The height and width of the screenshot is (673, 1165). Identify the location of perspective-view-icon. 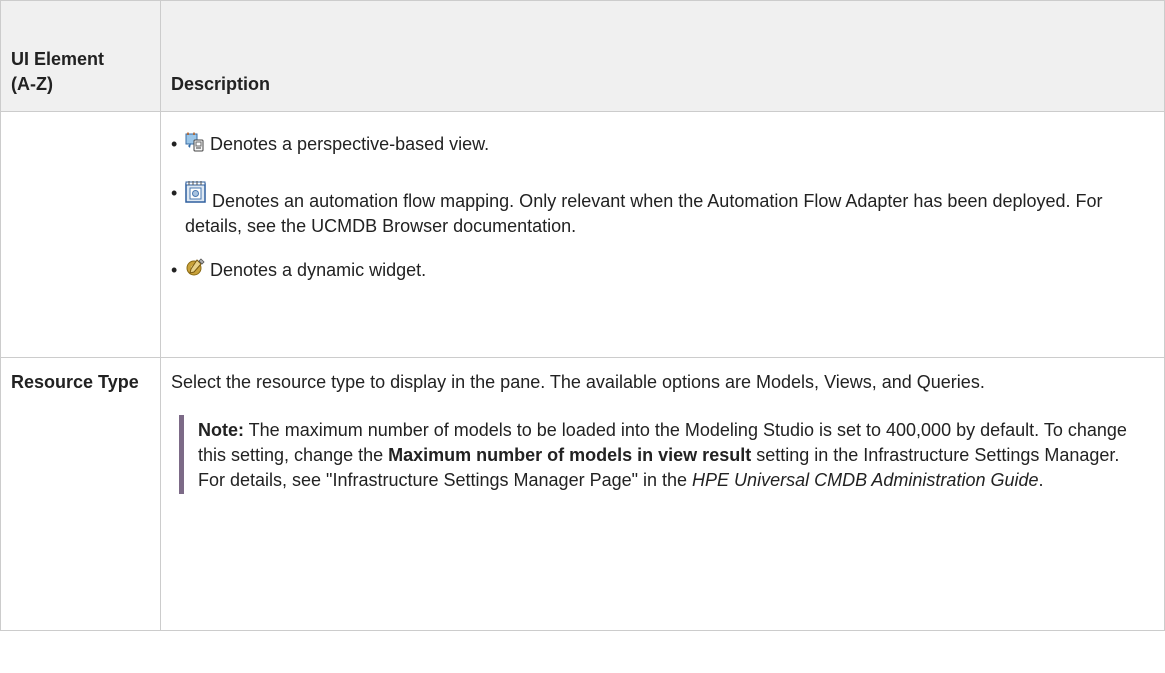
(195, 145).